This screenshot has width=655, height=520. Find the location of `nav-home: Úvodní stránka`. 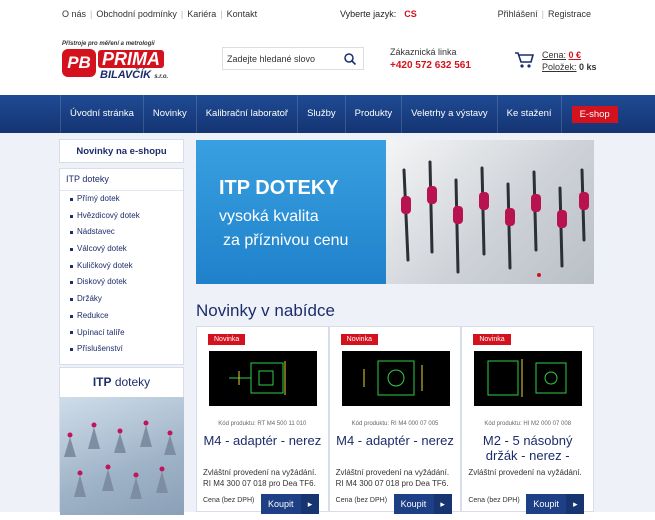

nav-home: Úvodní stránka is located at coordinates (102, 114).